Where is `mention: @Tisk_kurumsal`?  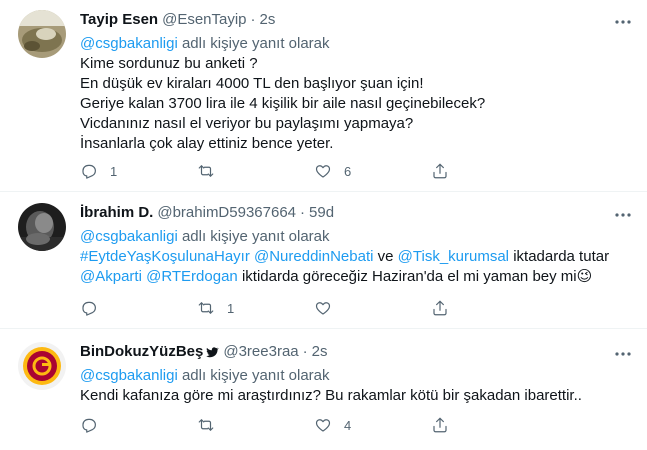 mention: @Tisk_kurumsal is located at coordinates (453, 256).